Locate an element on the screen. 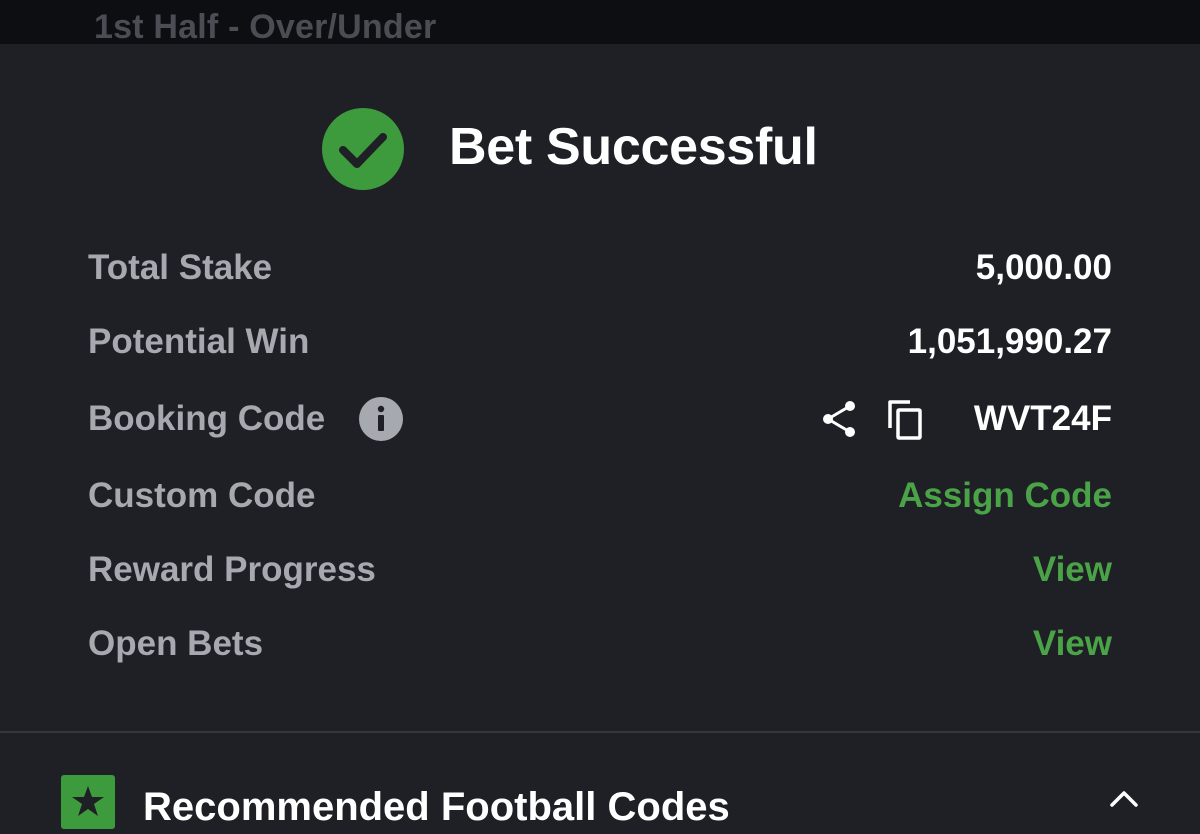  row-booking-code: Booking Code WVT24F is located at coordinates (600, 419).